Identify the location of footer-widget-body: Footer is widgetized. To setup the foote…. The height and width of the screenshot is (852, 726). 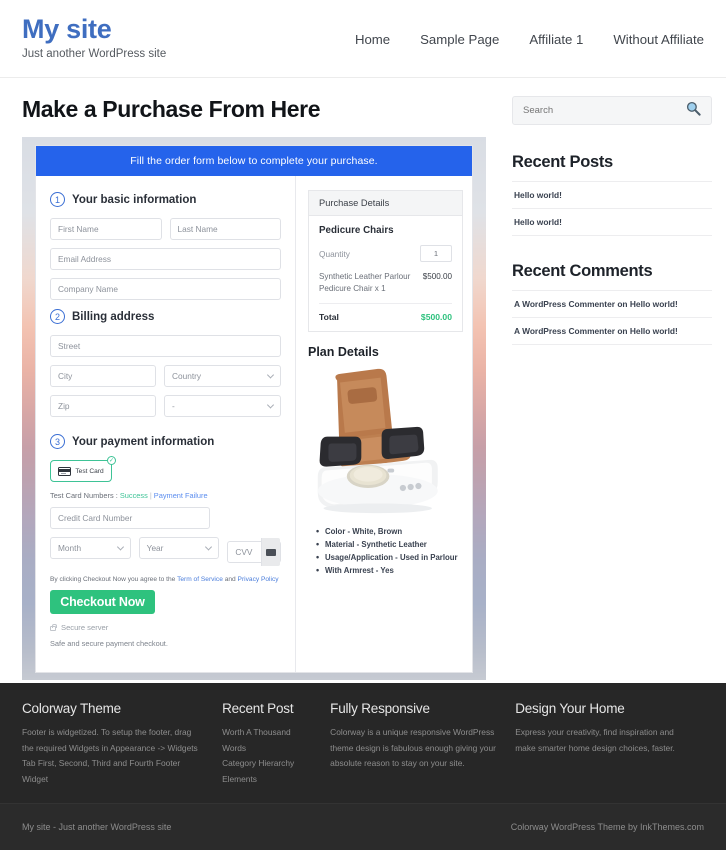
(110, 755).